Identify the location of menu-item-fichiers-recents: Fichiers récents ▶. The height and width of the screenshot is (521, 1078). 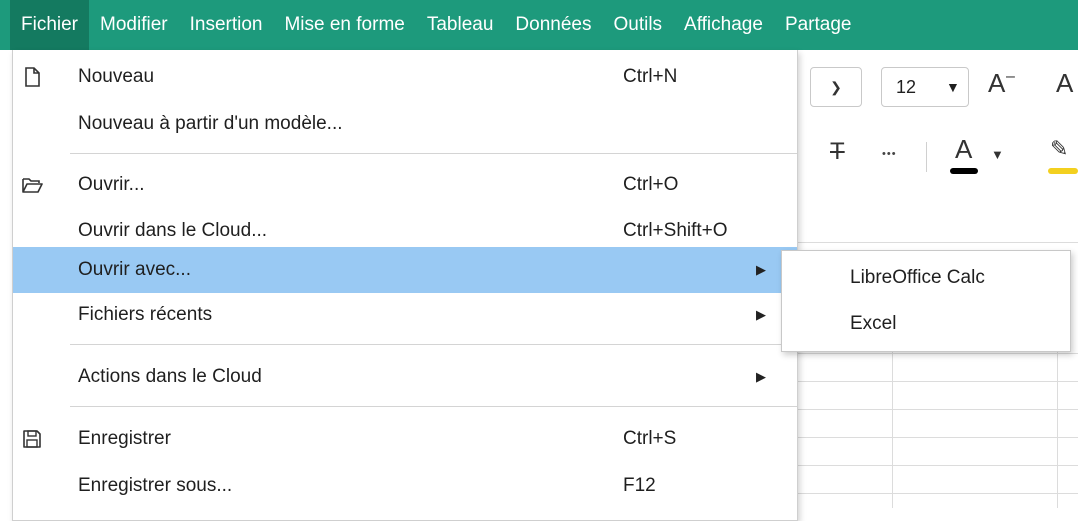
(405, 315).